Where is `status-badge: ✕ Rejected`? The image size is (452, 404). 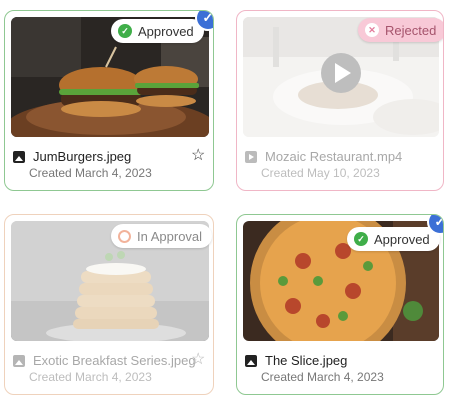 status-badge: ✕ Rejected is located at coordinates (400, 30).